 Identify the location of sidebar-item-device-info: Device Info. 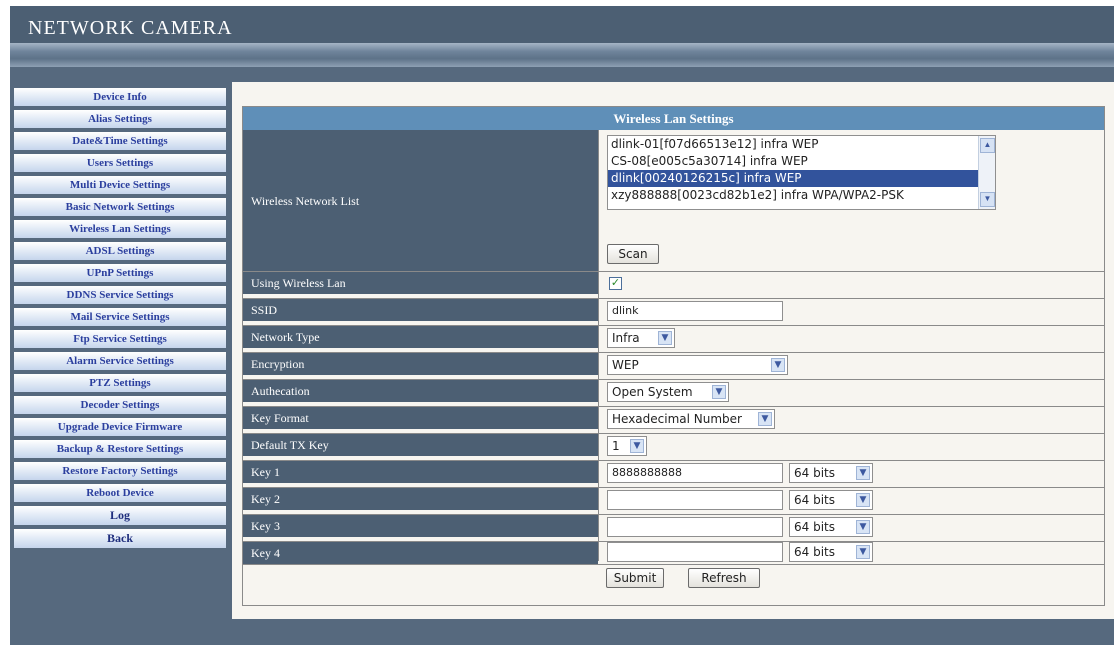
(120, 97).